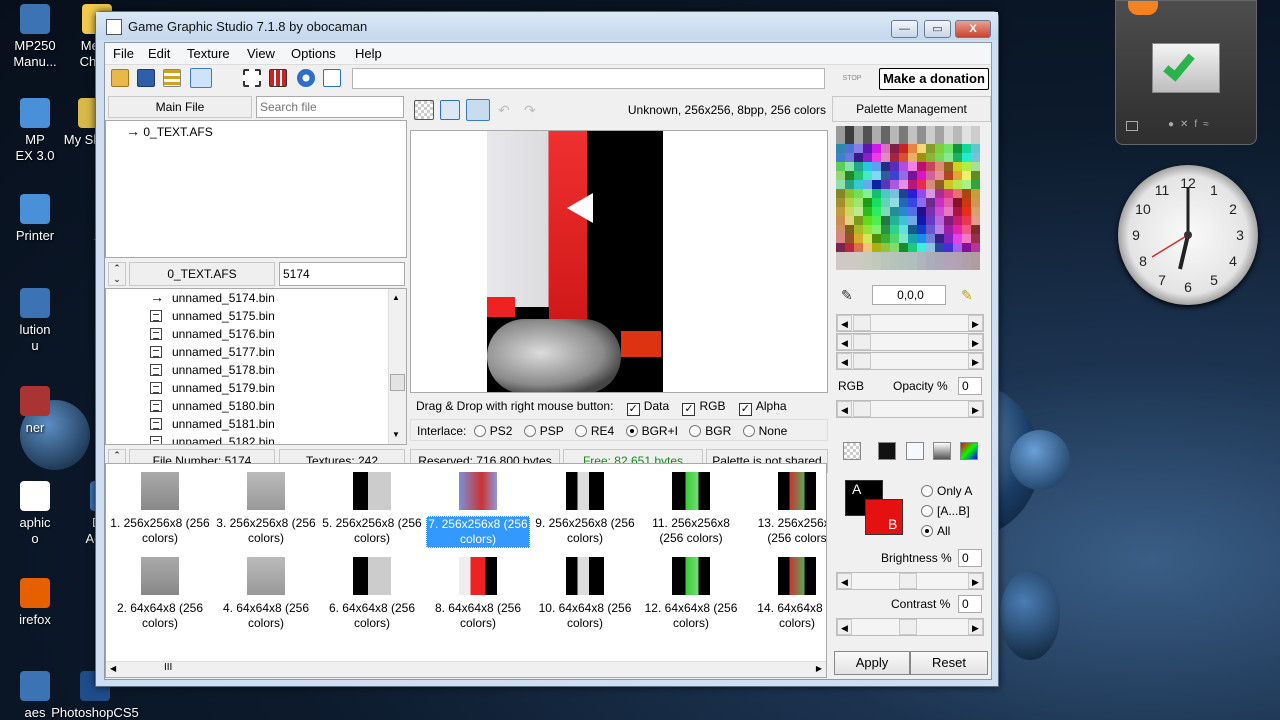 This screenshot has height=720, width=1280. I want to click on stop-button: STOP, so click(852, 78).